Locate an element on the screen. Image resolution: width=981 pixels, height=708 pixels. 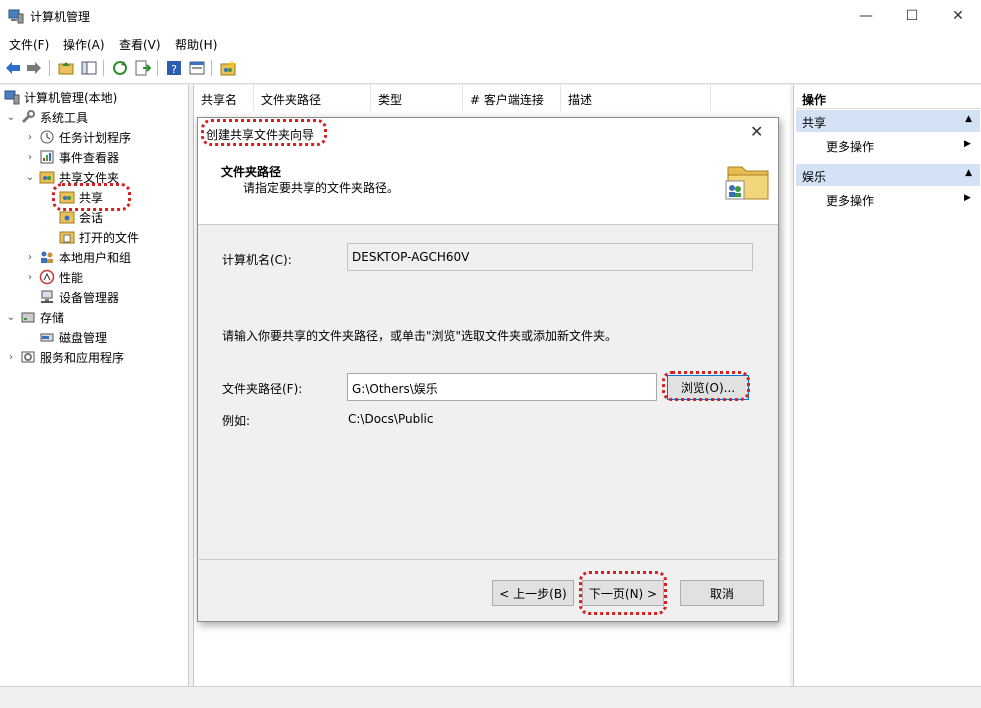
tree-node-shared-folders: ⌄ 共享文件夹 is located at coordinates (71, 177).